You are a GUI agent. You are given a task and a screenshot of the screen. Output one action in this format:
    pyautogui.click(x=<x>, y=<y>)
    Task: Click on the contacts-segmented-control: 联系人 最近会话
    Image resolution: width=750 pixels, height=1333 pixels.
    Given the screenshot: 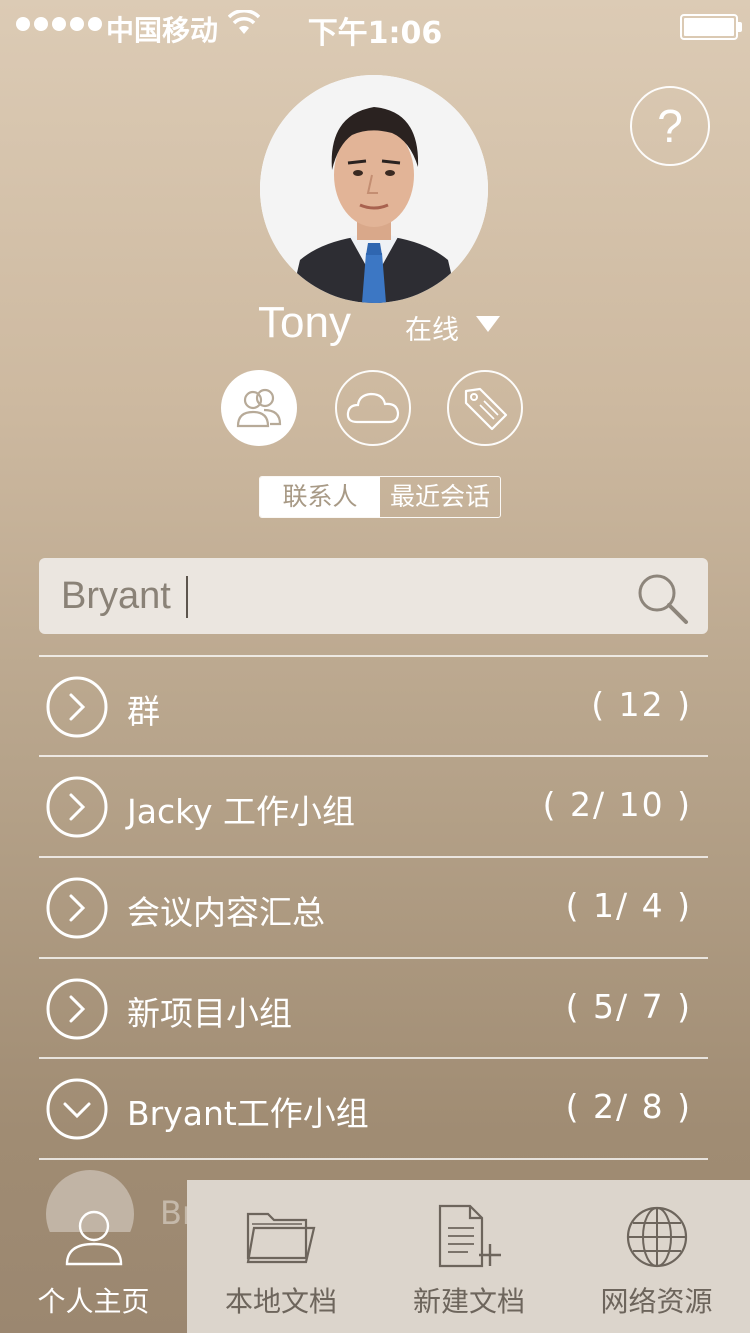 What is the action you would take?
    pyautogui.click(x=380, y=497)
    